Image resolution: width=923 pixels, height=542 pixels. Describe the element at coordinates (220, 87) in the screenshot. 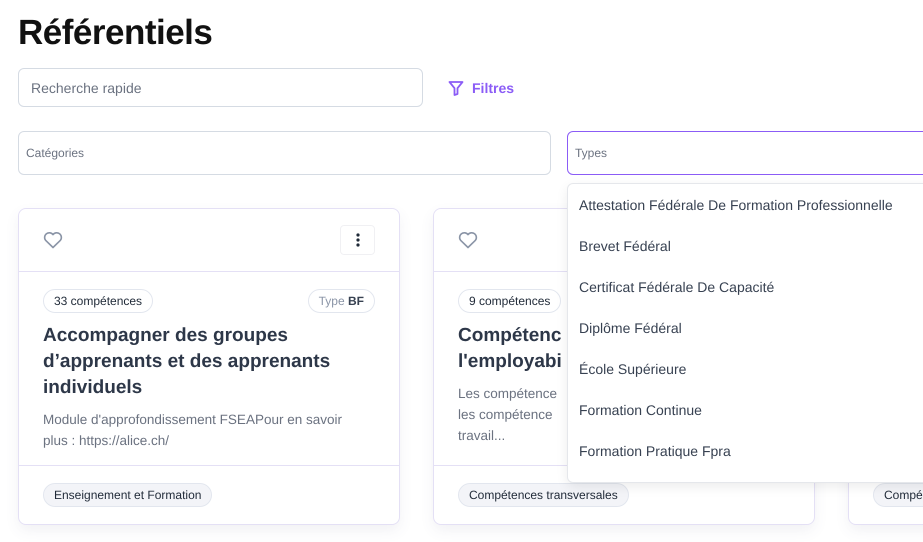

I see `search-field: Recherche rapide` at that location.